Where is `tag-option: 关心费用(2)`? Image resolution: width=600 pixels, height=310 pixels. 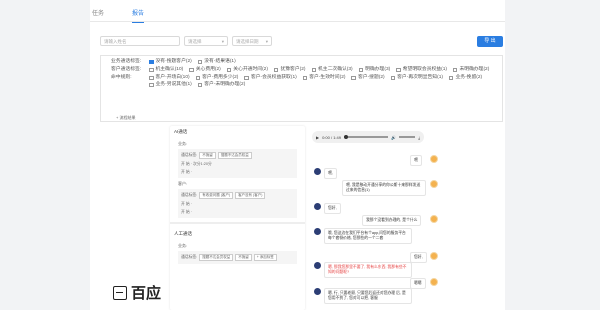
tag-option: 关心费用(2) is located at coordinates (205, 70).